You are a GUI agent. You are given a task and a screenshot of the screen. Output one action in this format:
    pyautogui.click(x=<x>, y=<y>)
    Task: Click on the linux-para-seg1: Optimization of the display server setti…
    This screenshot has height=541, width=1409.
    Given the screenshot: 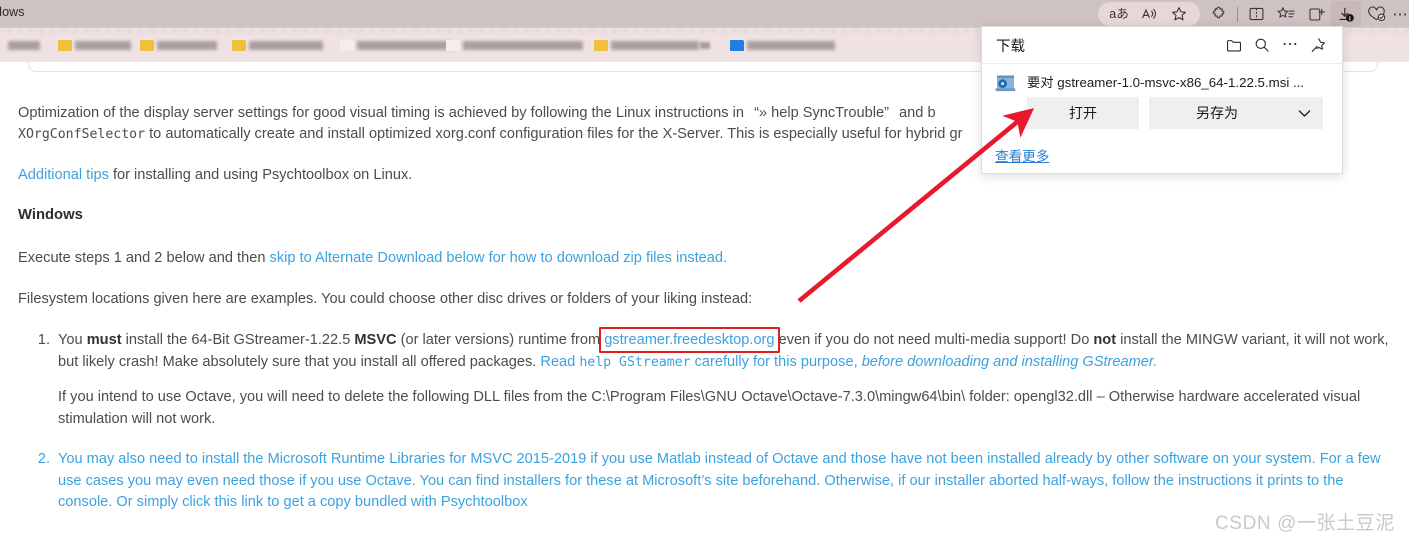 What is the action you would take?
    pyautogui.click(x=381, y=113)
    